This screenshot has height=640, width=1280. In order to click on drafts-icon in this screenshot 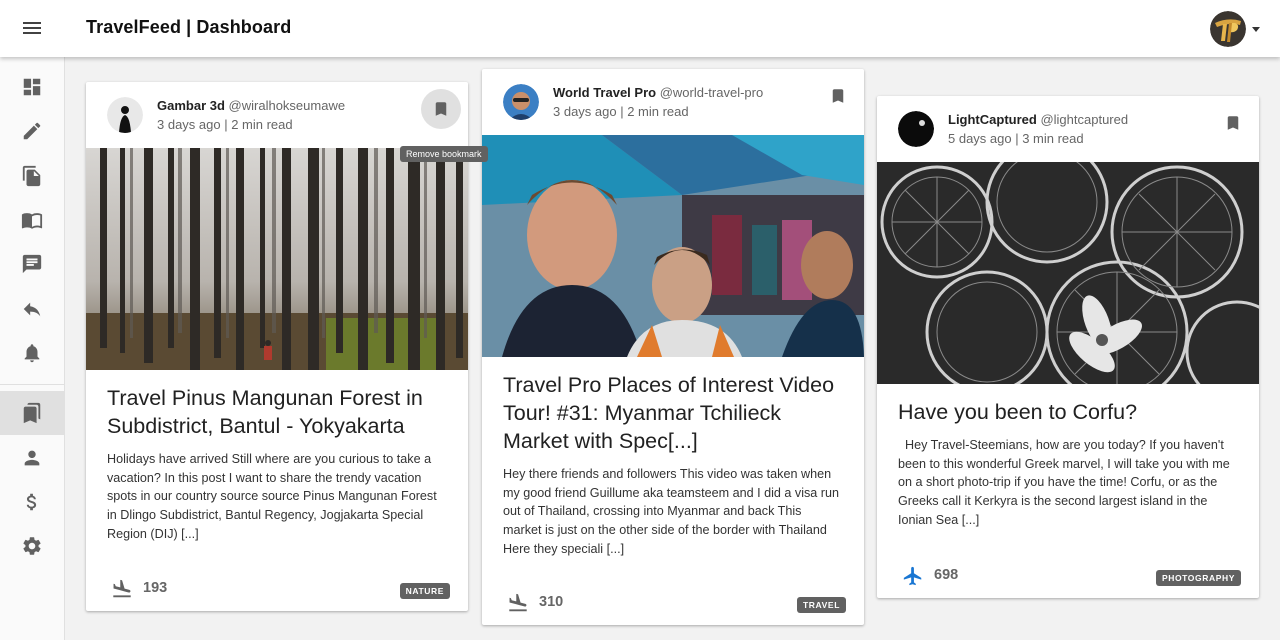, I will do `click(31, 176)`.